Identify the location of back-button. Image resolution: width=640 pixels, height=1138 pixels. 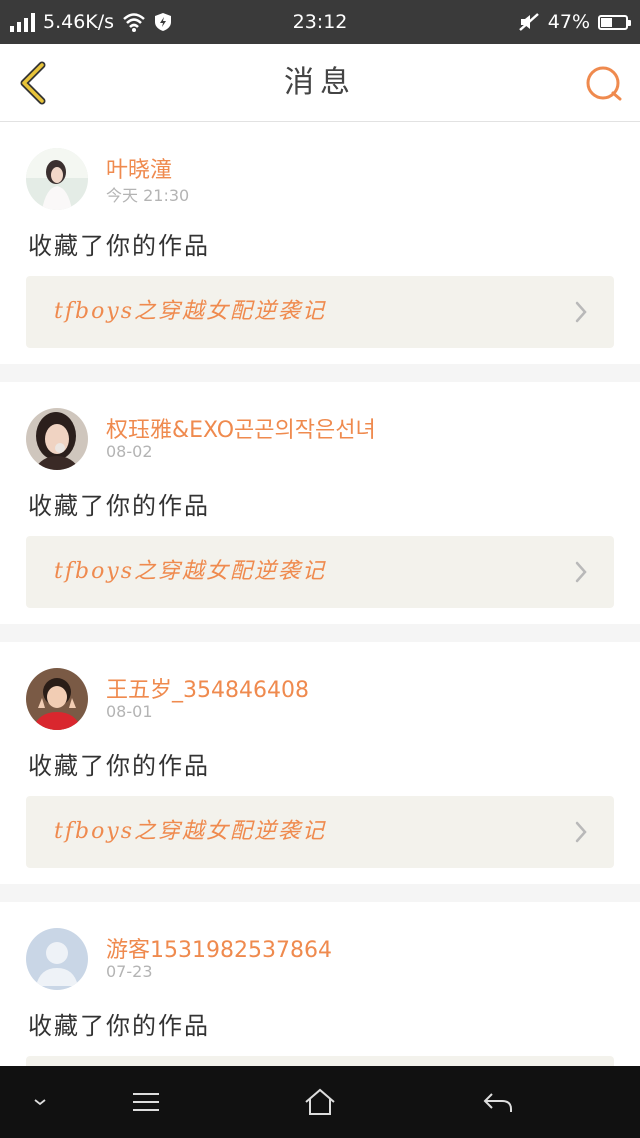
(498, 1102).